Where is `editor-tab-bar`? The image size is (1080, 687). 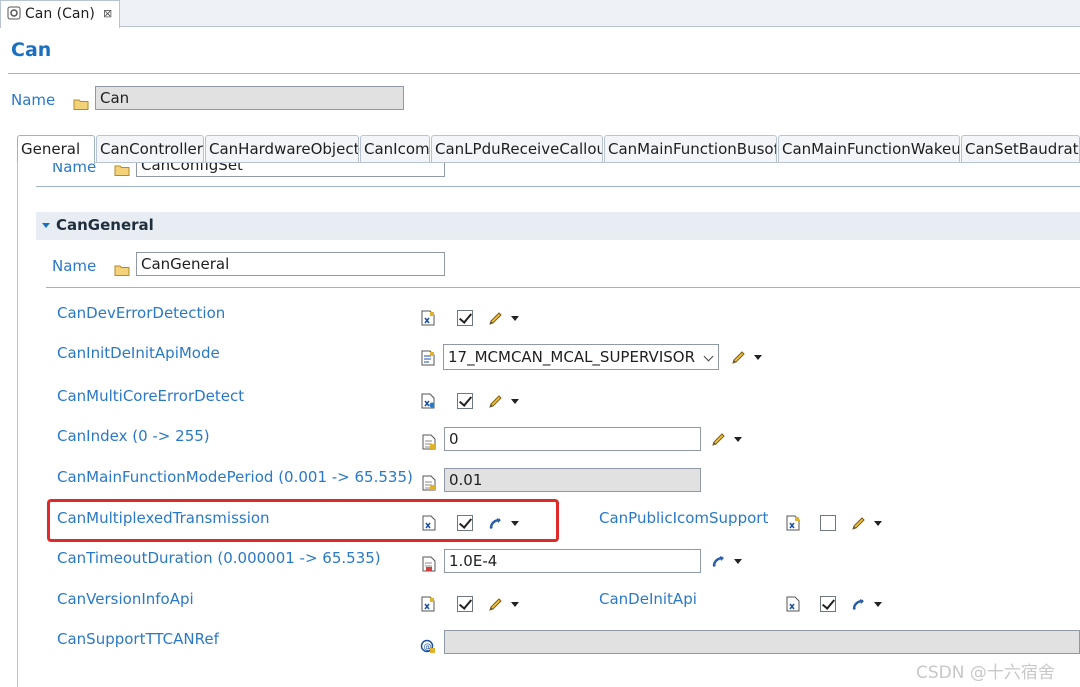 editor-tab-bar is located at coordinates (540, 13).